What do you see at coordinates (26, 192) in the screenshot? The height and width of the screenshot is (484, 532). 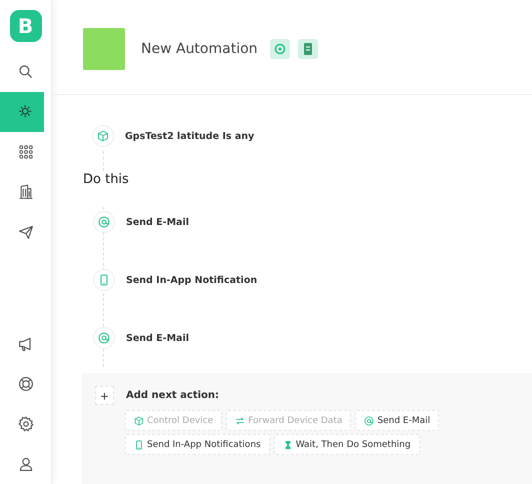 I see `building-icon` at bounding box center [26, 192].